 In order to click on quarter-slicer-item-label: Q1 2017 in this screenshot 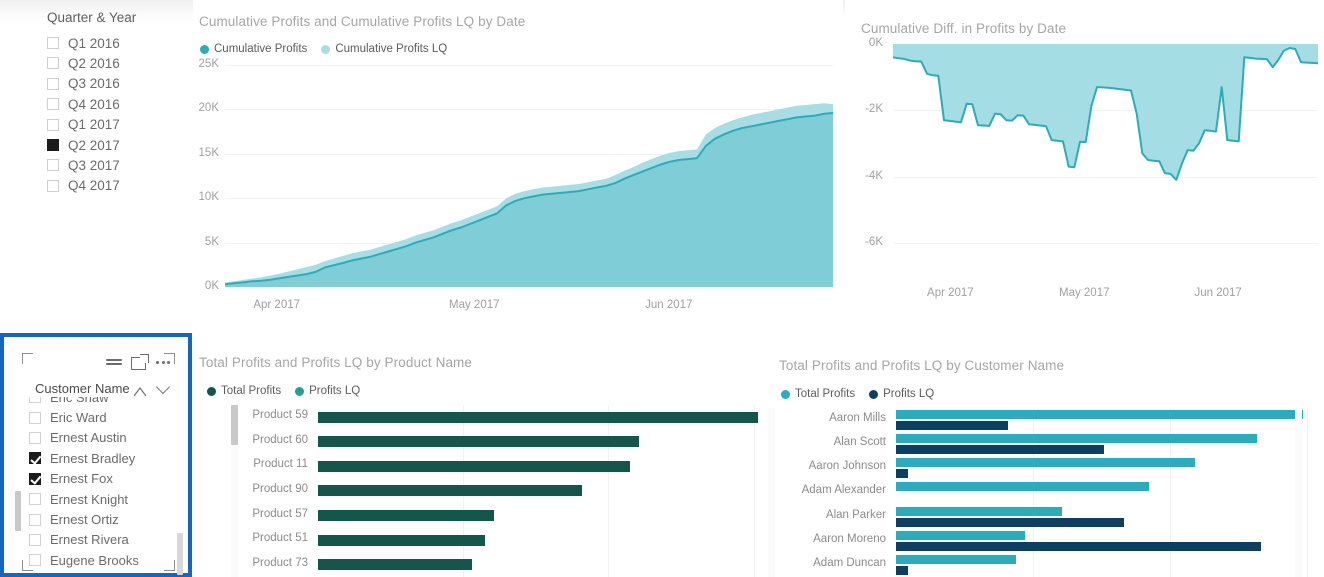, I will do `click(94, 125)`.